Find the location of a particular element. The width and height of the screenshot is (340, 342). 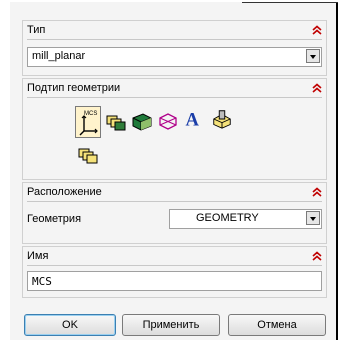

mill-area-subtype-button is located at coordinates (142, 121).